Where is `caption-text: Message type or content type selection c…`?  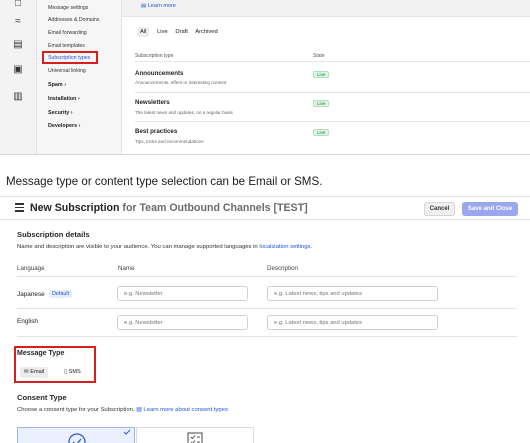 caption-text: Message type or content type selection c… is located at coordinates (164, 181).